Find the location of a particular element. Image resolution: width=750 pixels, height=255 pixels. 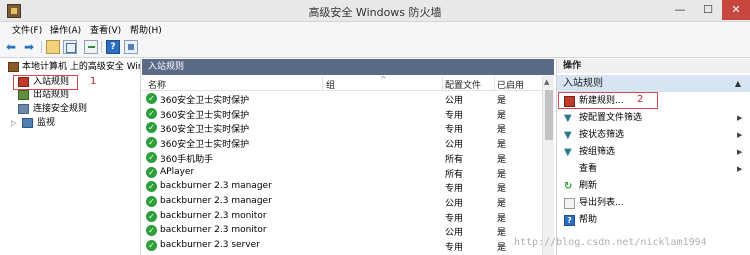

action-label: 按组筛选 is located at coordinates (597, 152).